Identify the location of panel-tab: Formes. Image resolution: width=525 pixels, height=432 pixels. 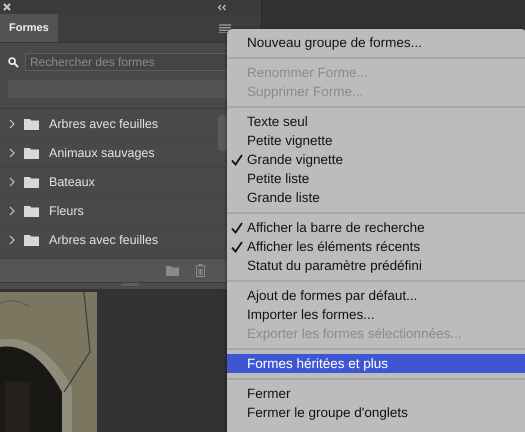
(29, 28).